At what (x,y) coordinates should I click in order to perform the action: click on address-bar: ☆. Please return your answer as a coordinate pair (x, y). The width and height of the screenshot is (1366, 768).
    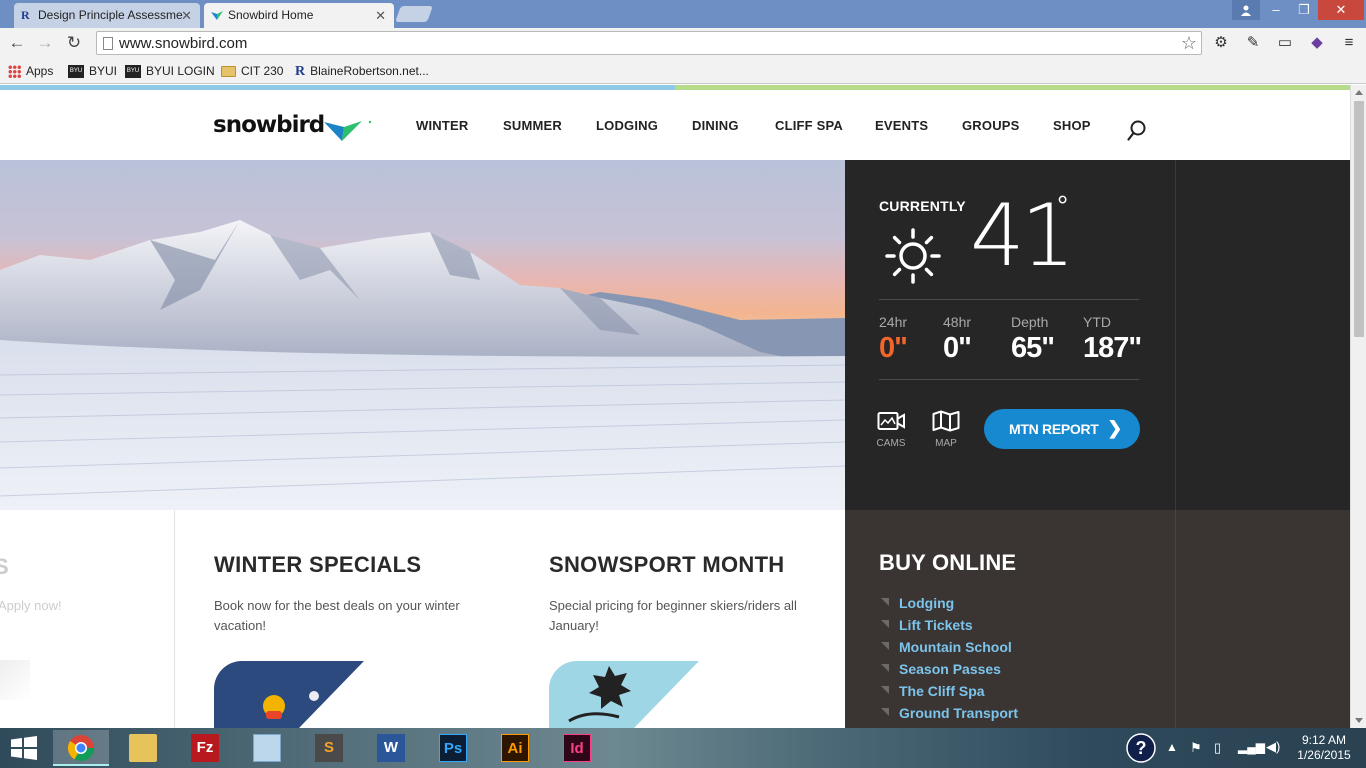
    Looking at the image, I should click on (649, 43).